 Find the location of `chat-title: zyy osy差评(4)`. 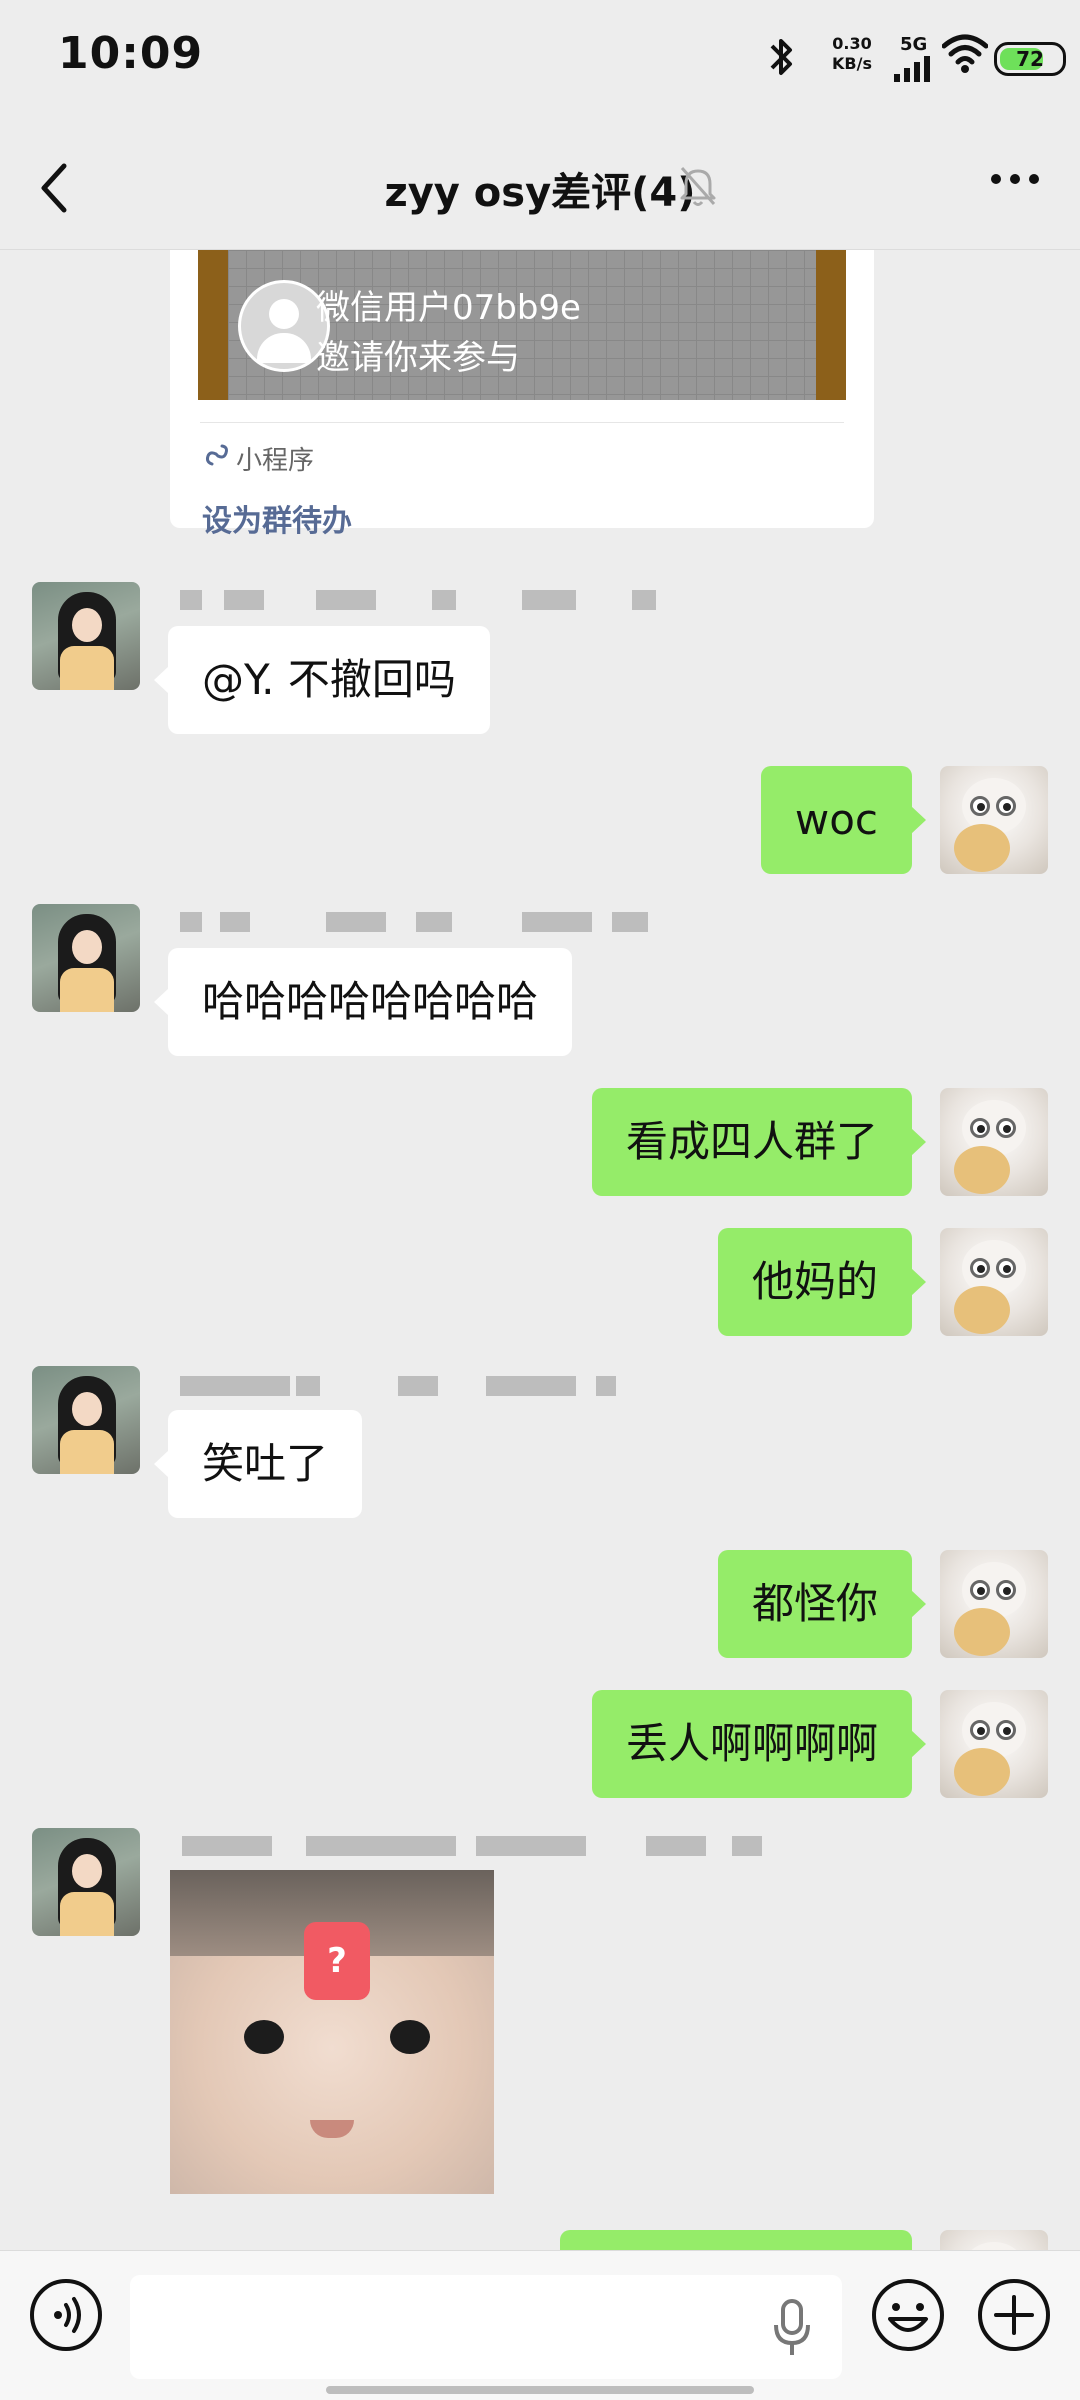

chat-title: zyy osy差评(4) is located at coordinates (540, 193).